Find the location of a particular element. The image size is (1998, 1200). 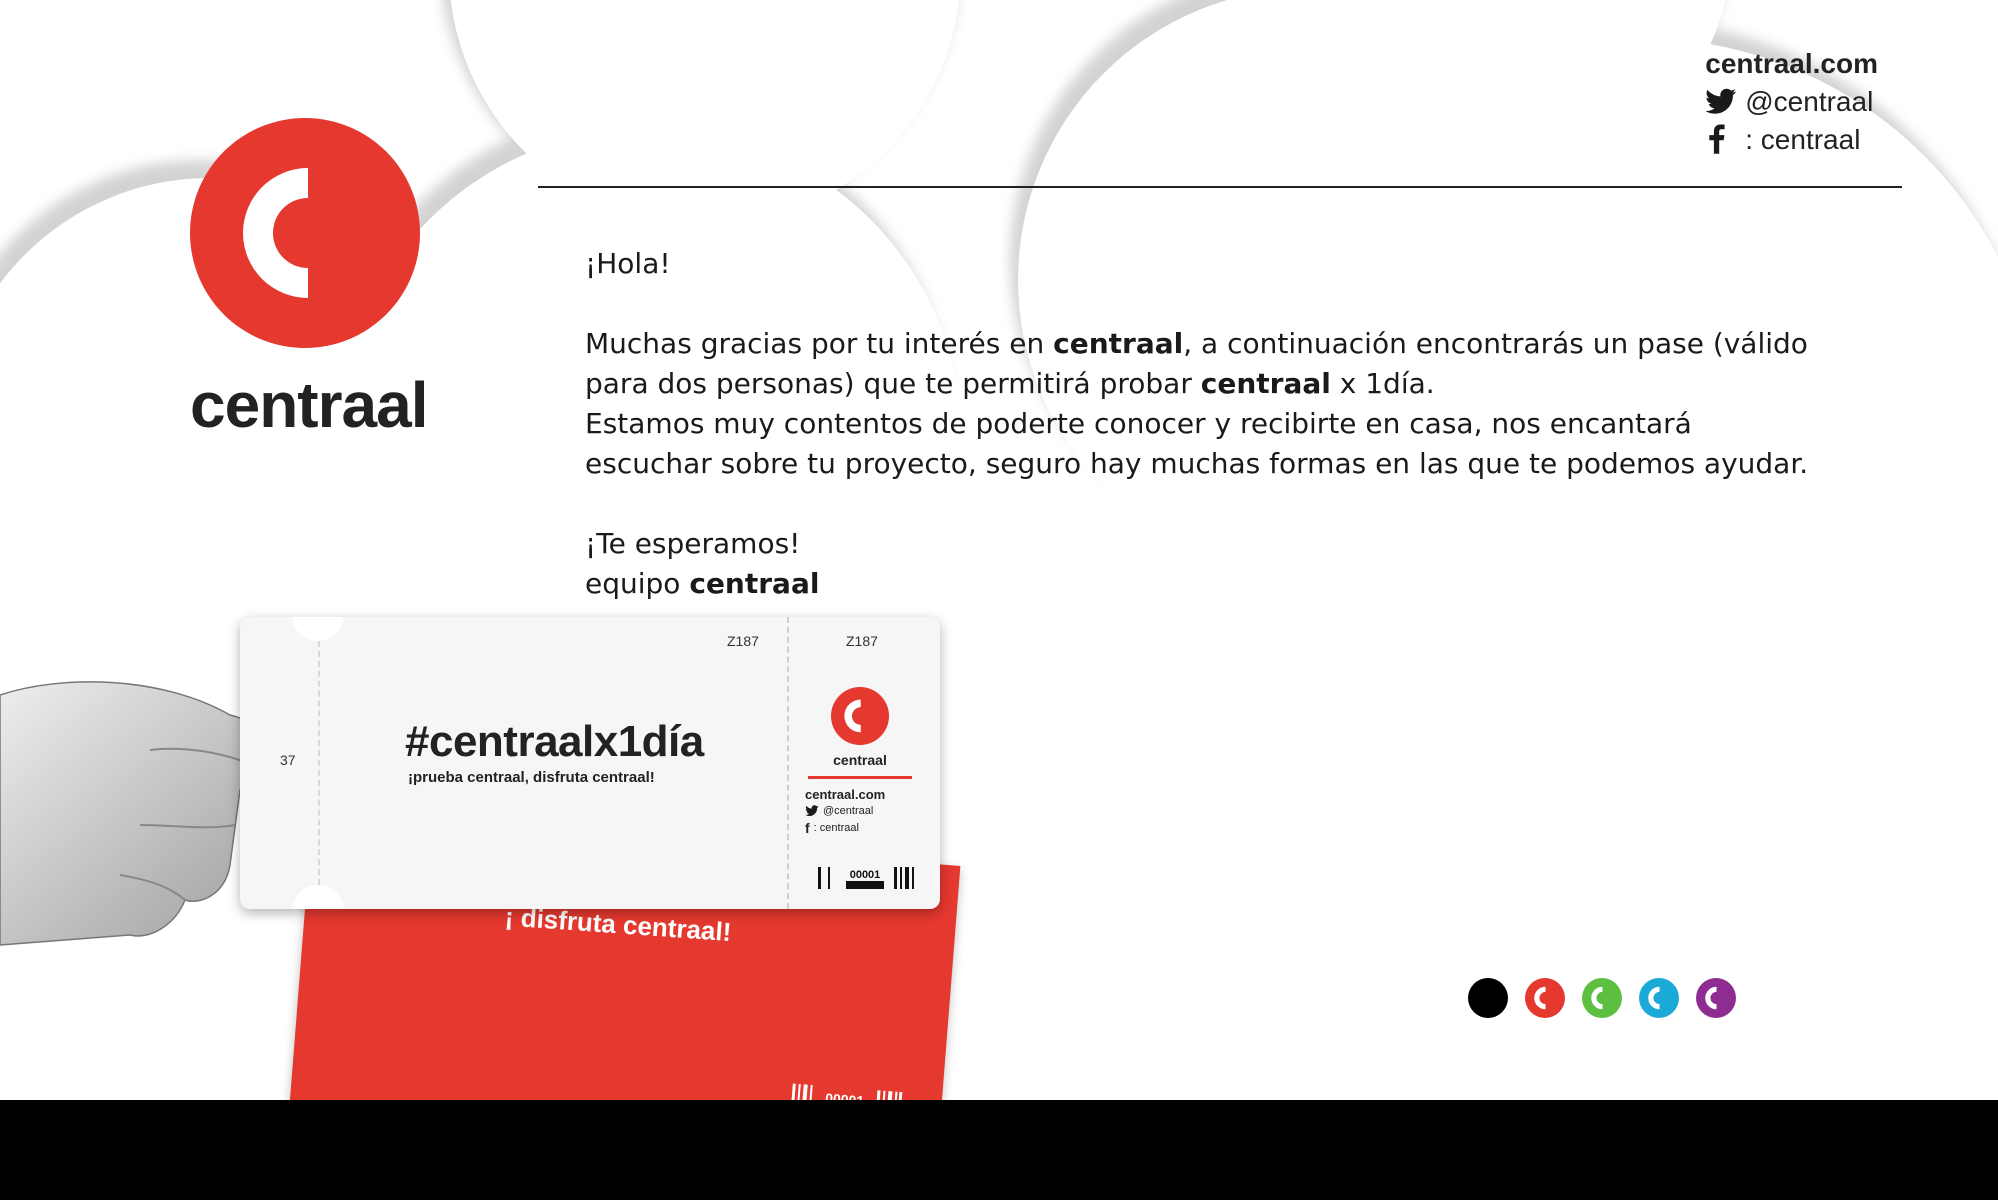

ticket-stub: centraal centraal.com @centraal f is located at coordinates (860, 761).